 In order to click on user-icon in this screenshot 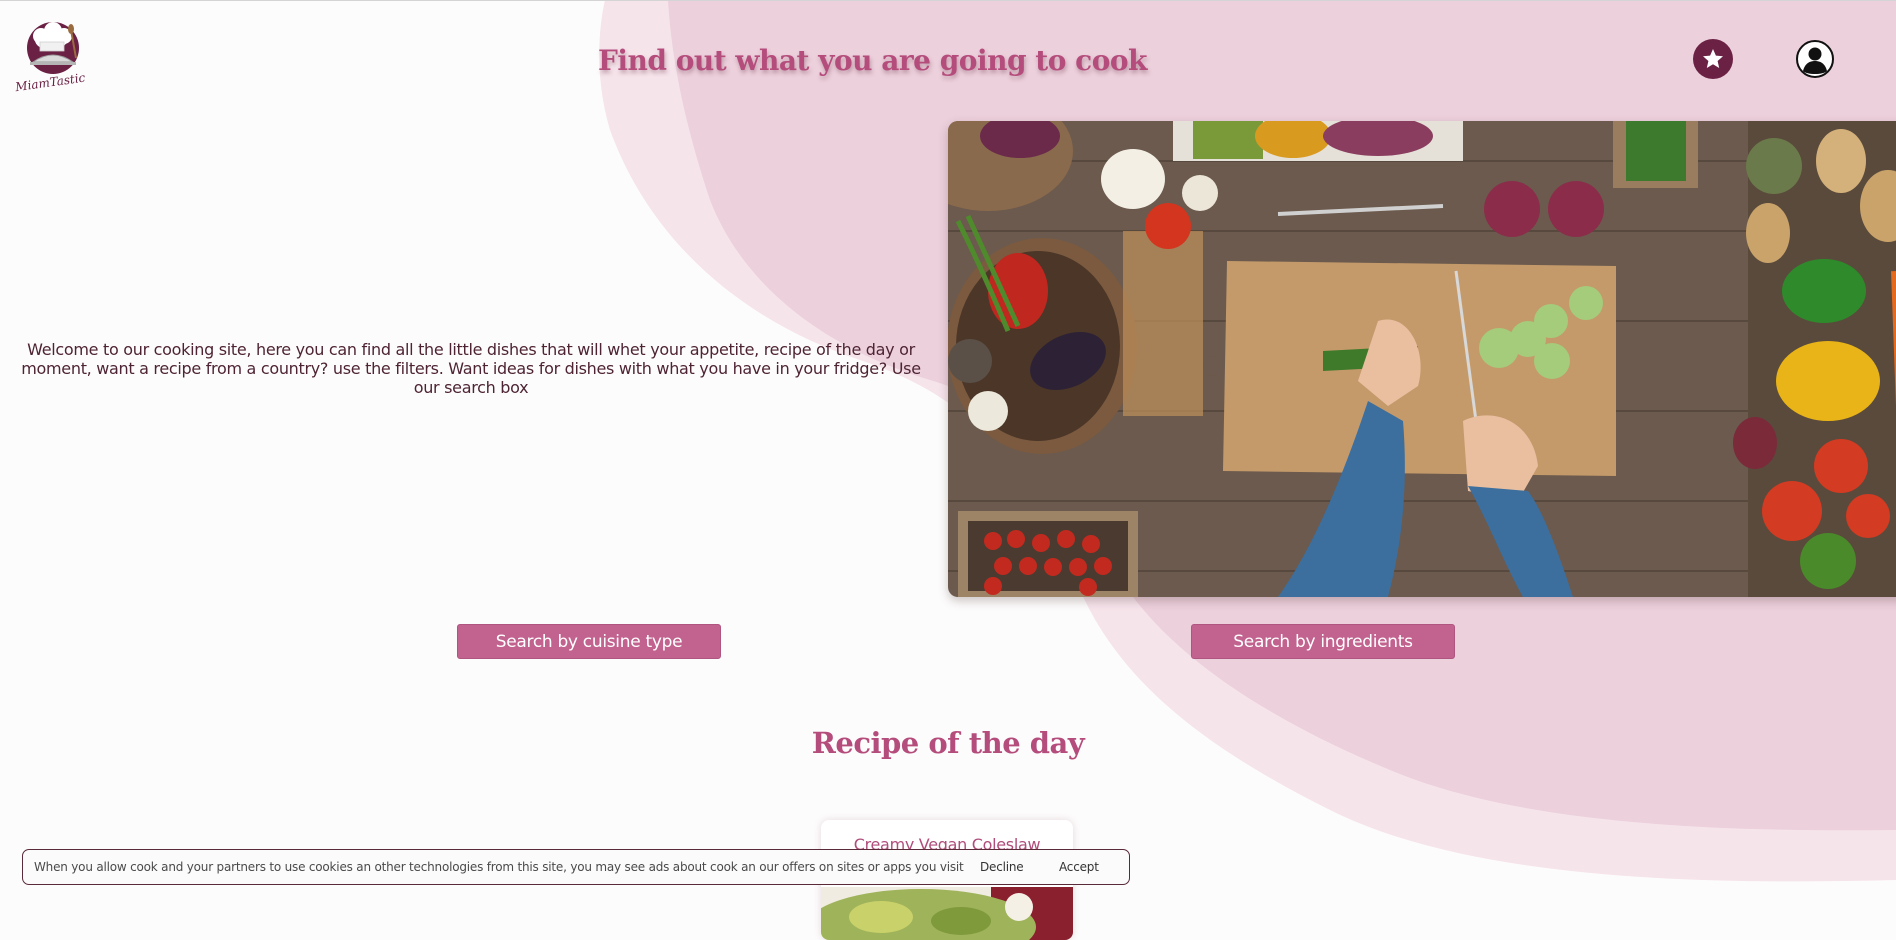, I will do `click(1815, 59)`.